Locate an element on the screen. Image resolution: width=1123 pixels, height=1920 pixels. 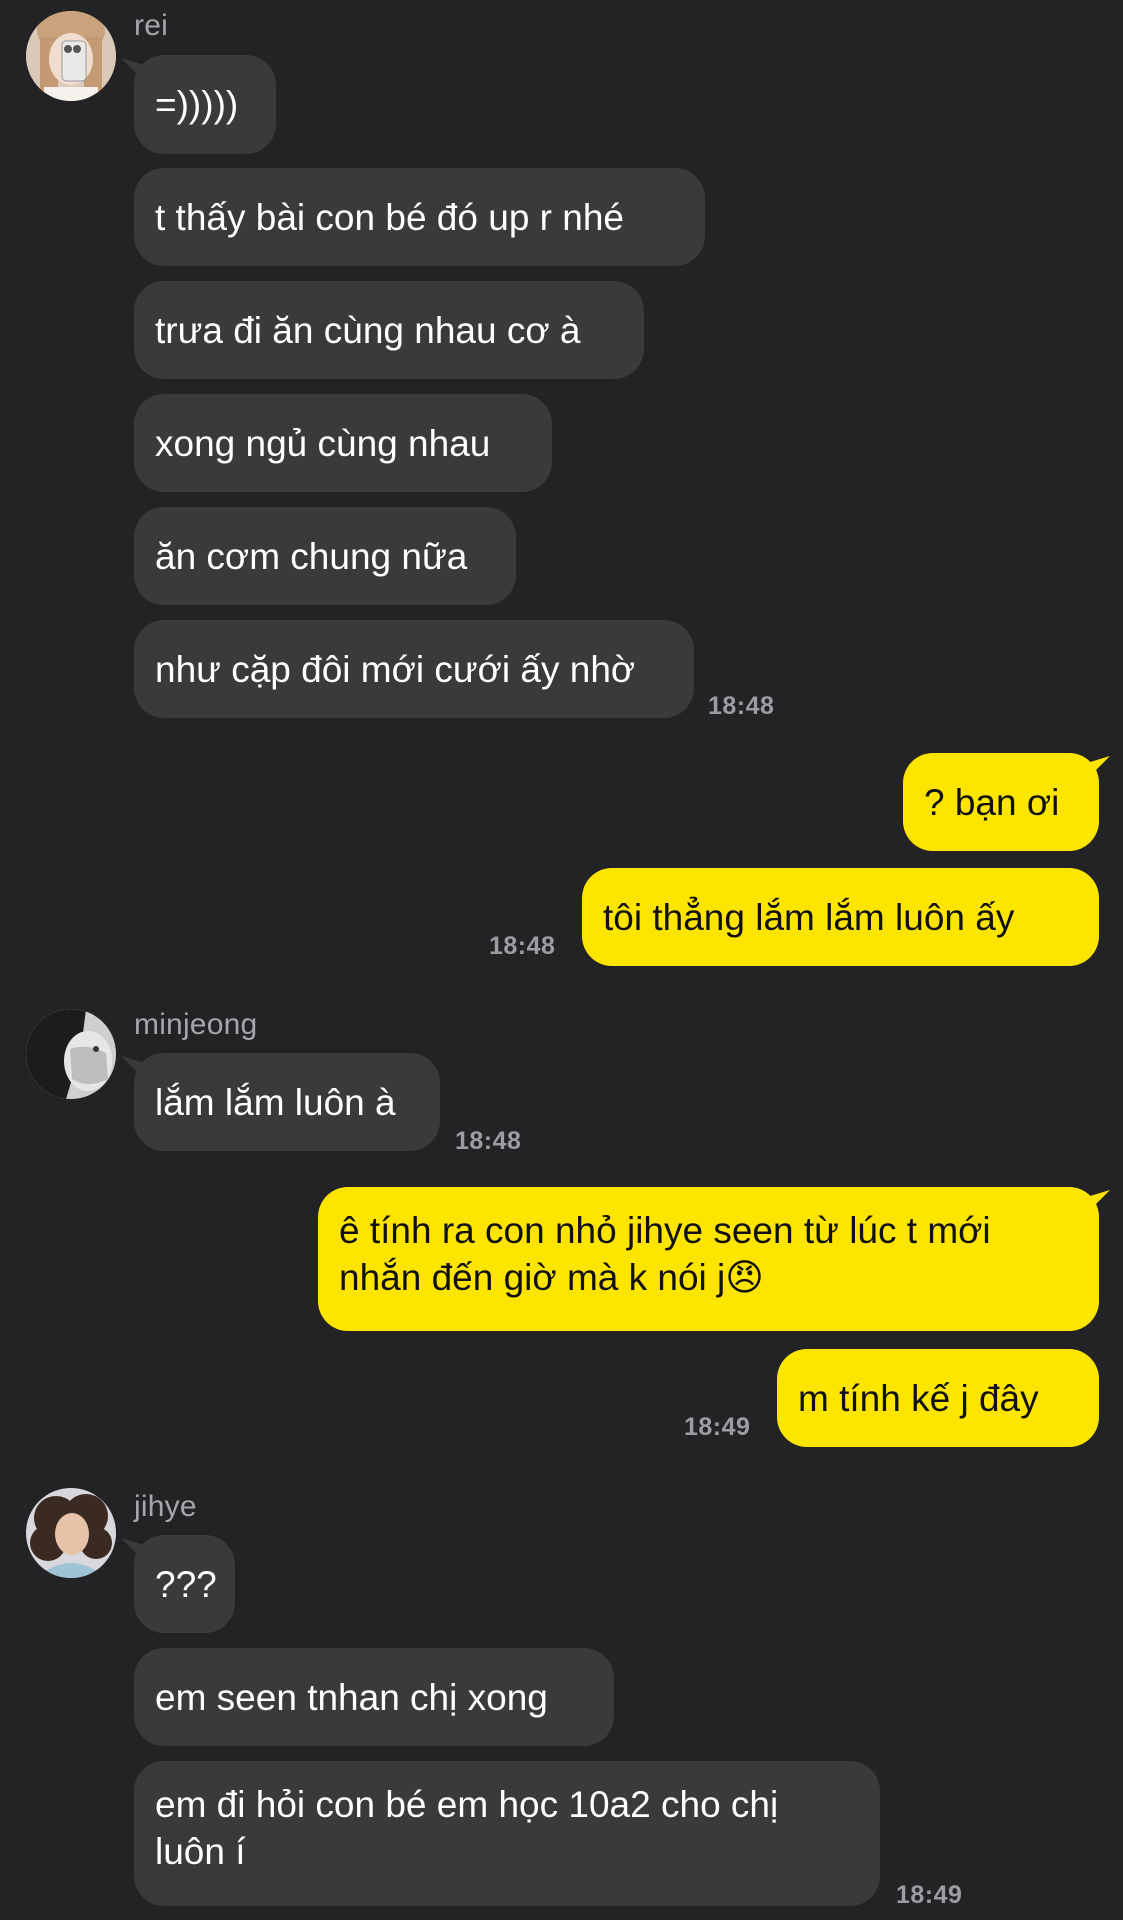
grayscale-portrait-icon is located at coordinates (71, 1054).